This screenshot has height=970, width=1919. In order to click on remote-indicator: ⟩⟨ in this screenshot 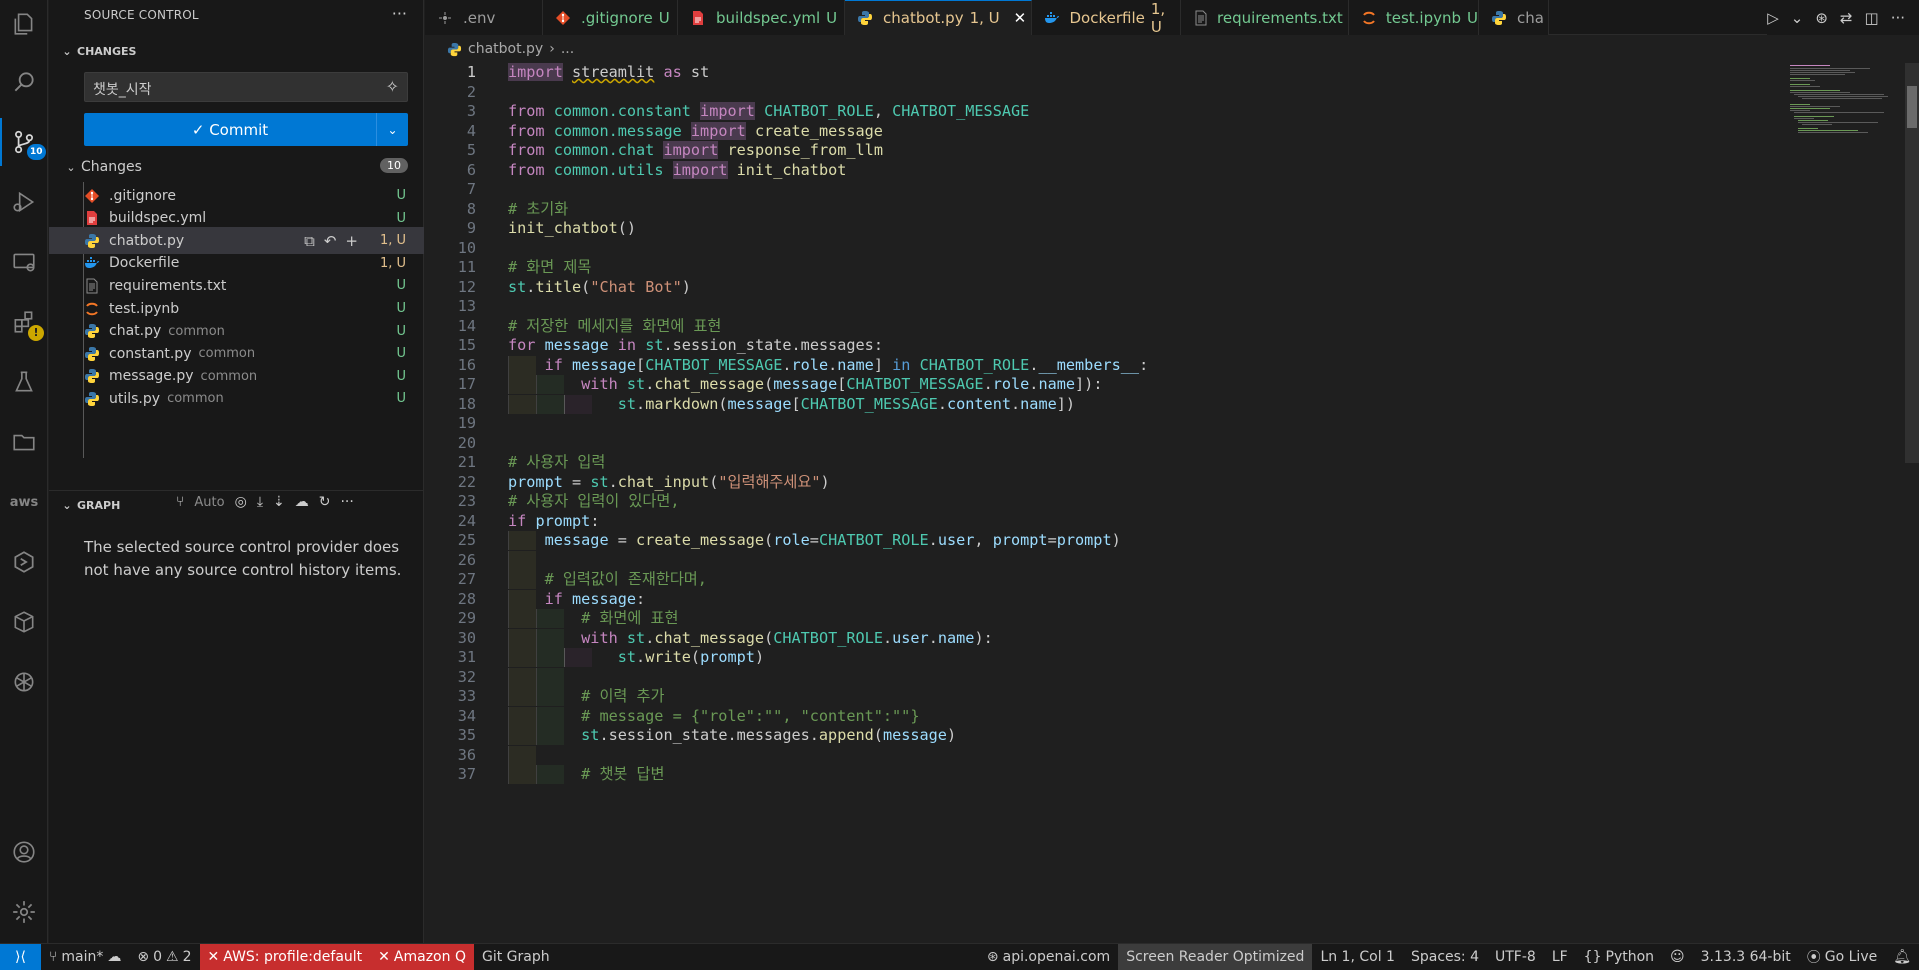, I will do `click(20, 956)`.